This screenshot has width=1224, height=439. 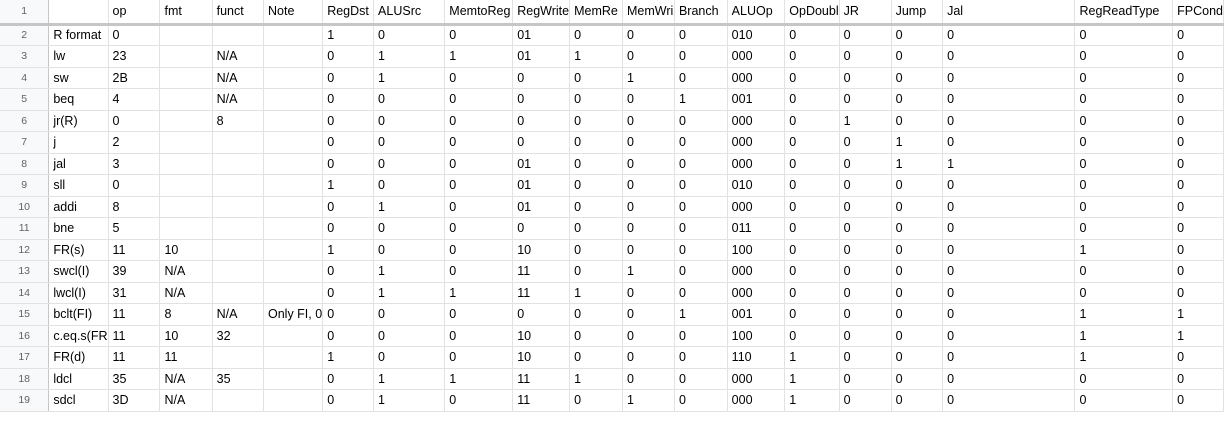 What do you see at coordinates (756, 314) in the screenshot?
I see `table-cell: 001` at bounding box center [756, 314].